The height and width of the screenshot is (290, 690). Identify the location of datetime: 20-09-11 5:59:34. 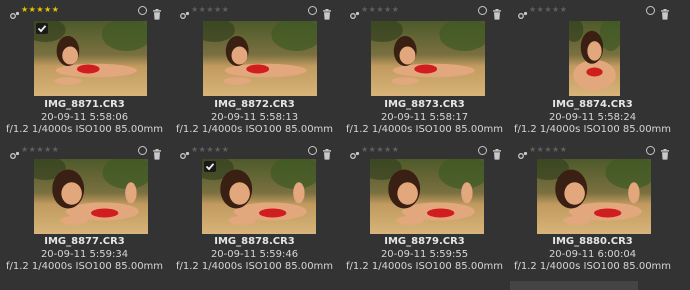
(84, 254).